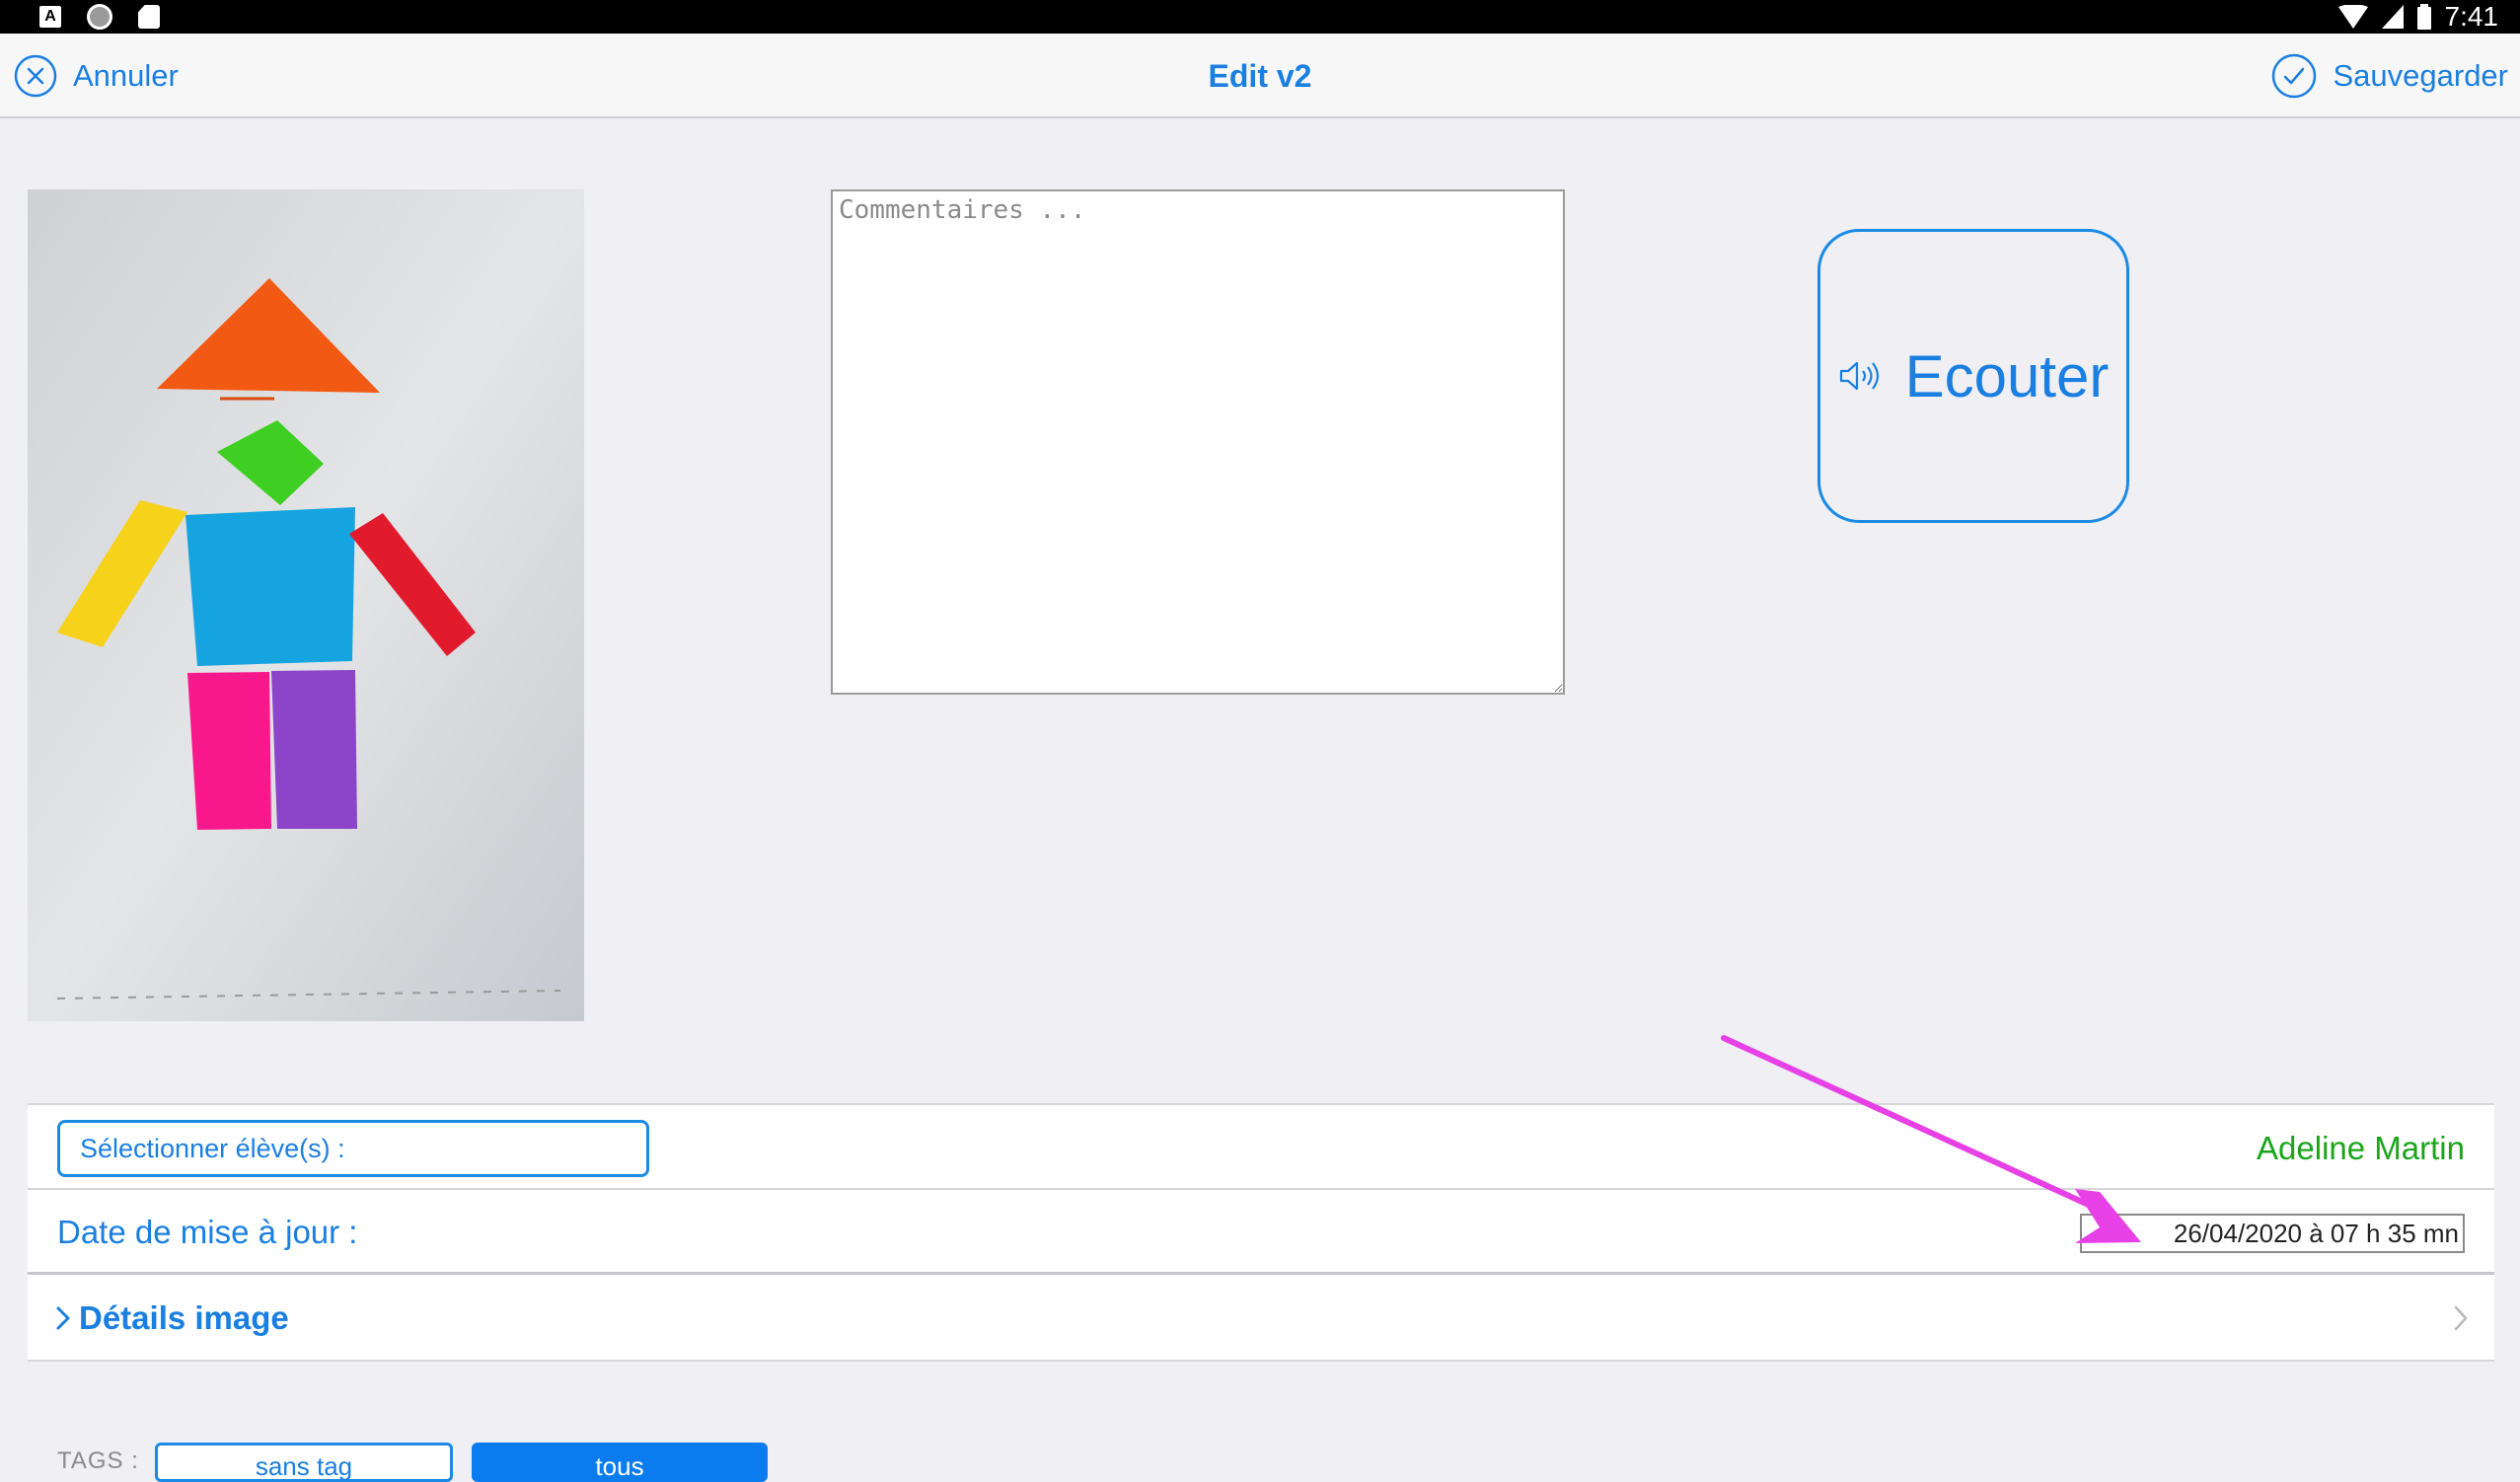 The image size is (2520, 1482). I want to click on sd-card-icon, so click(149, 17).